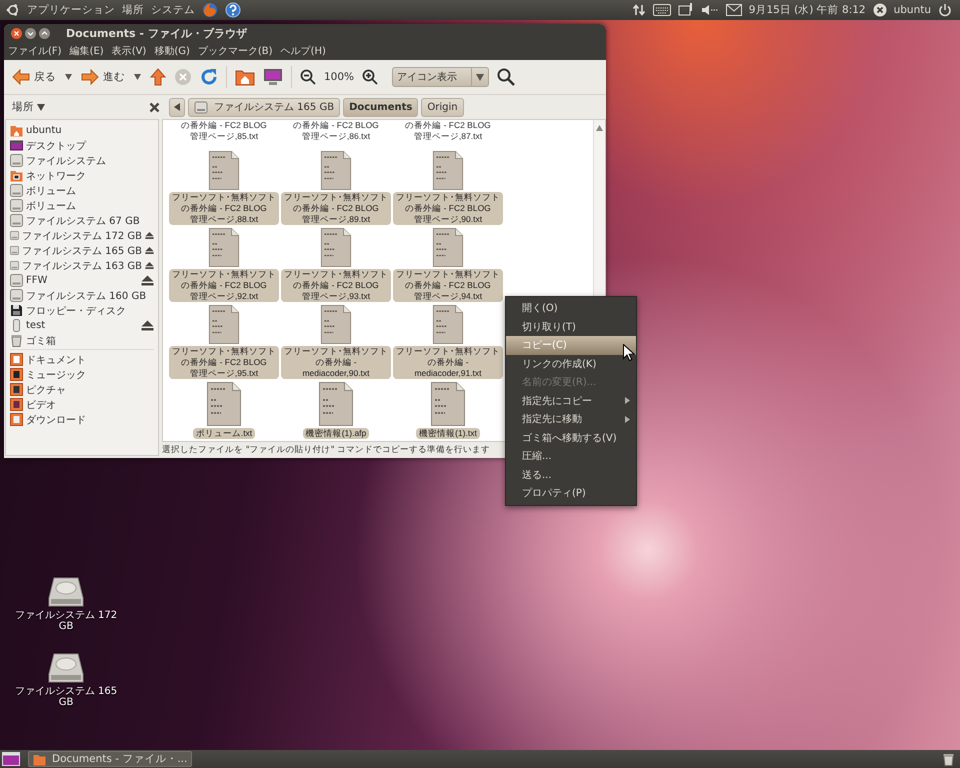  Describe the element at coordinates (31, 33) in the screenshot. I see `window-controls-icon` at that location.